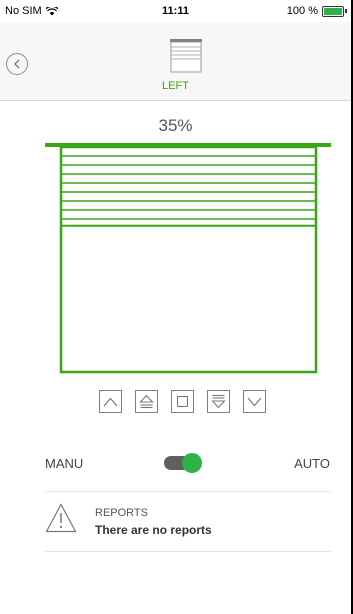  Describe the element at coordinates (312, 463) in the screenshot. I see `mode-auto-label: AUTO` at that location.